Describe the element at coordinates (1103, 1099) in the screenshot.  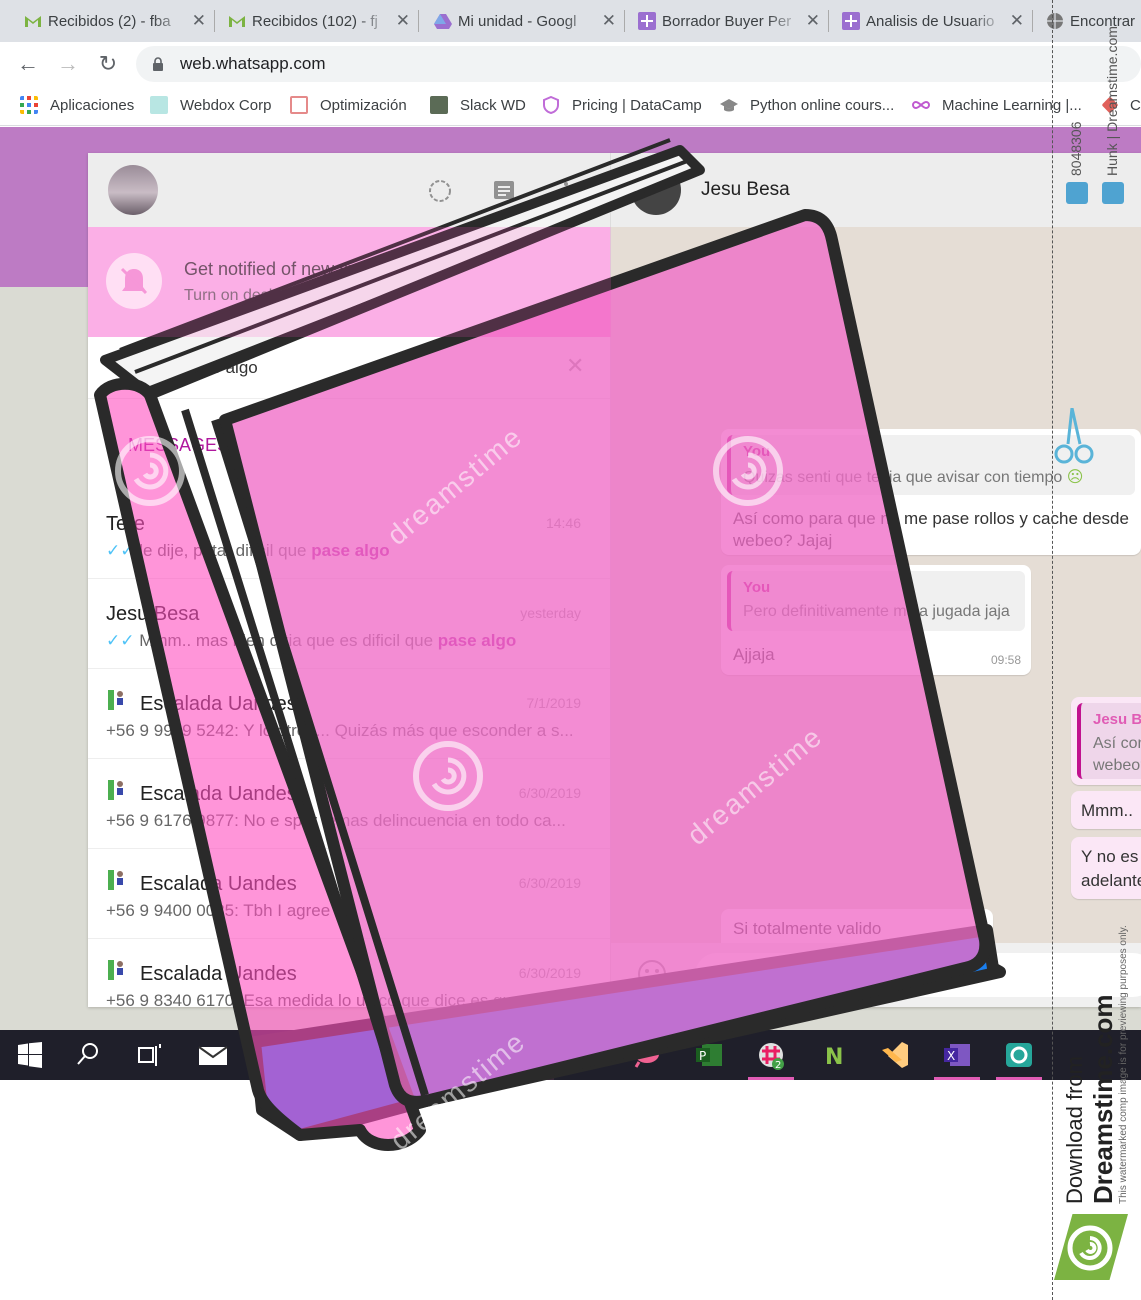
I see `download-brand: Dreamstime.com` at that location.